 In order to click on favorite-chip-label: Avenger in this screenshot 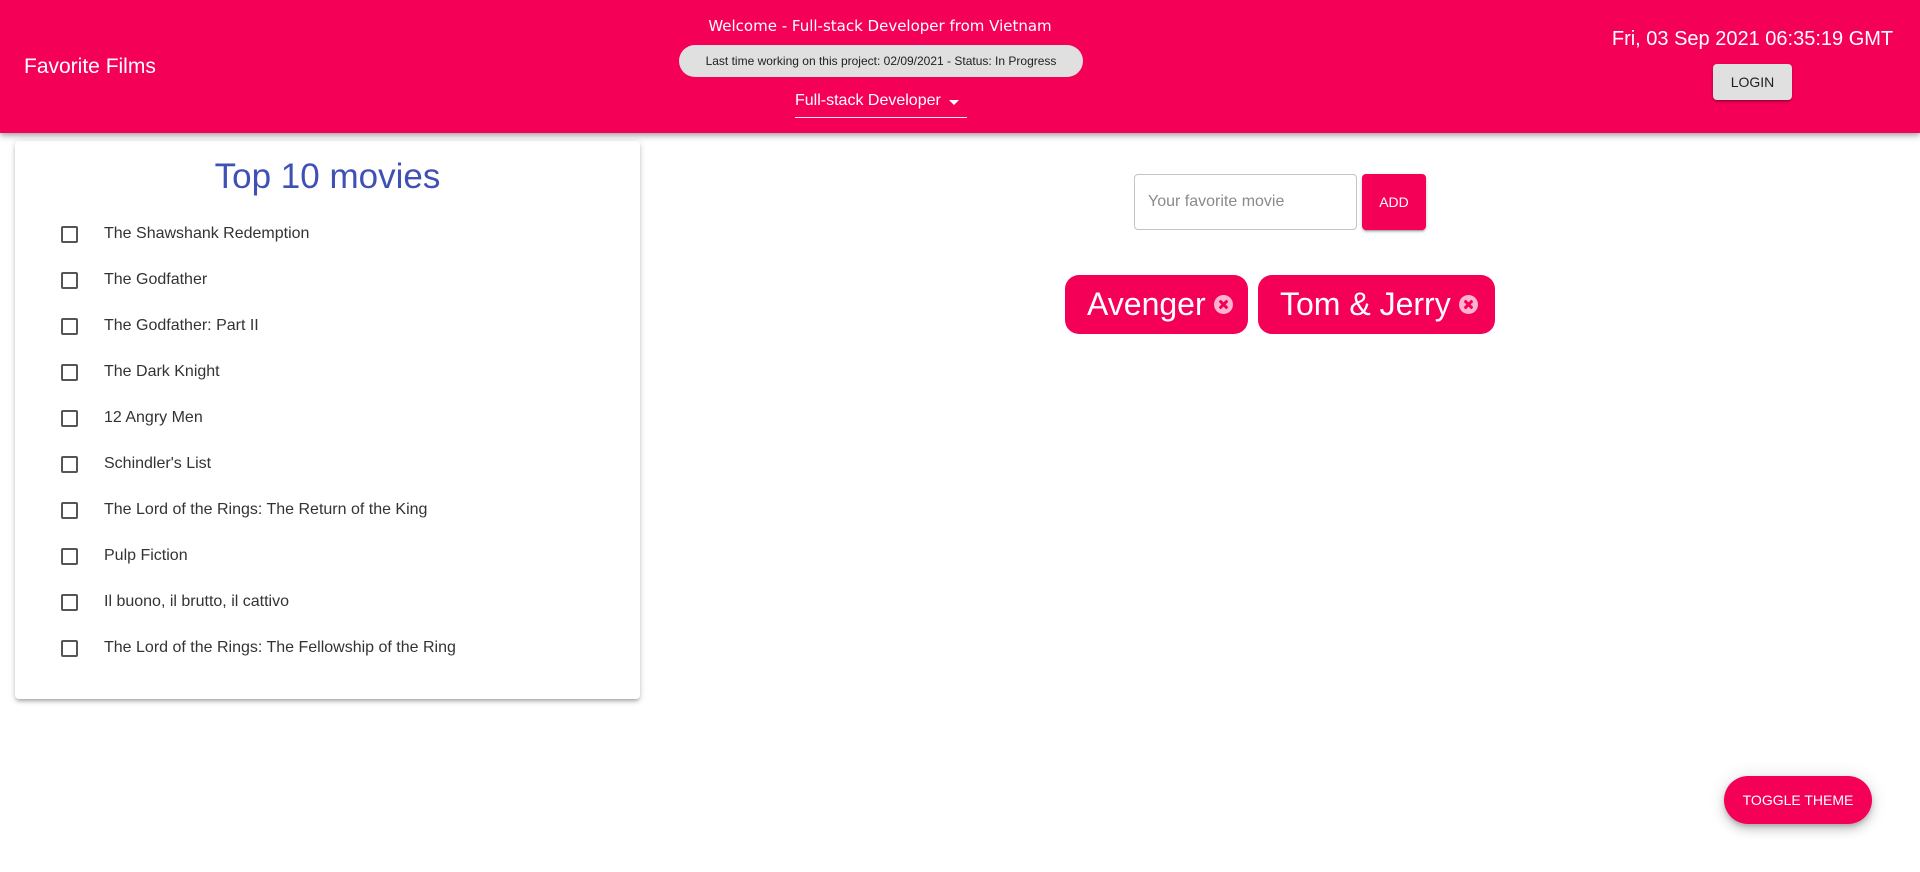, I will do `click(1146, 304)`.